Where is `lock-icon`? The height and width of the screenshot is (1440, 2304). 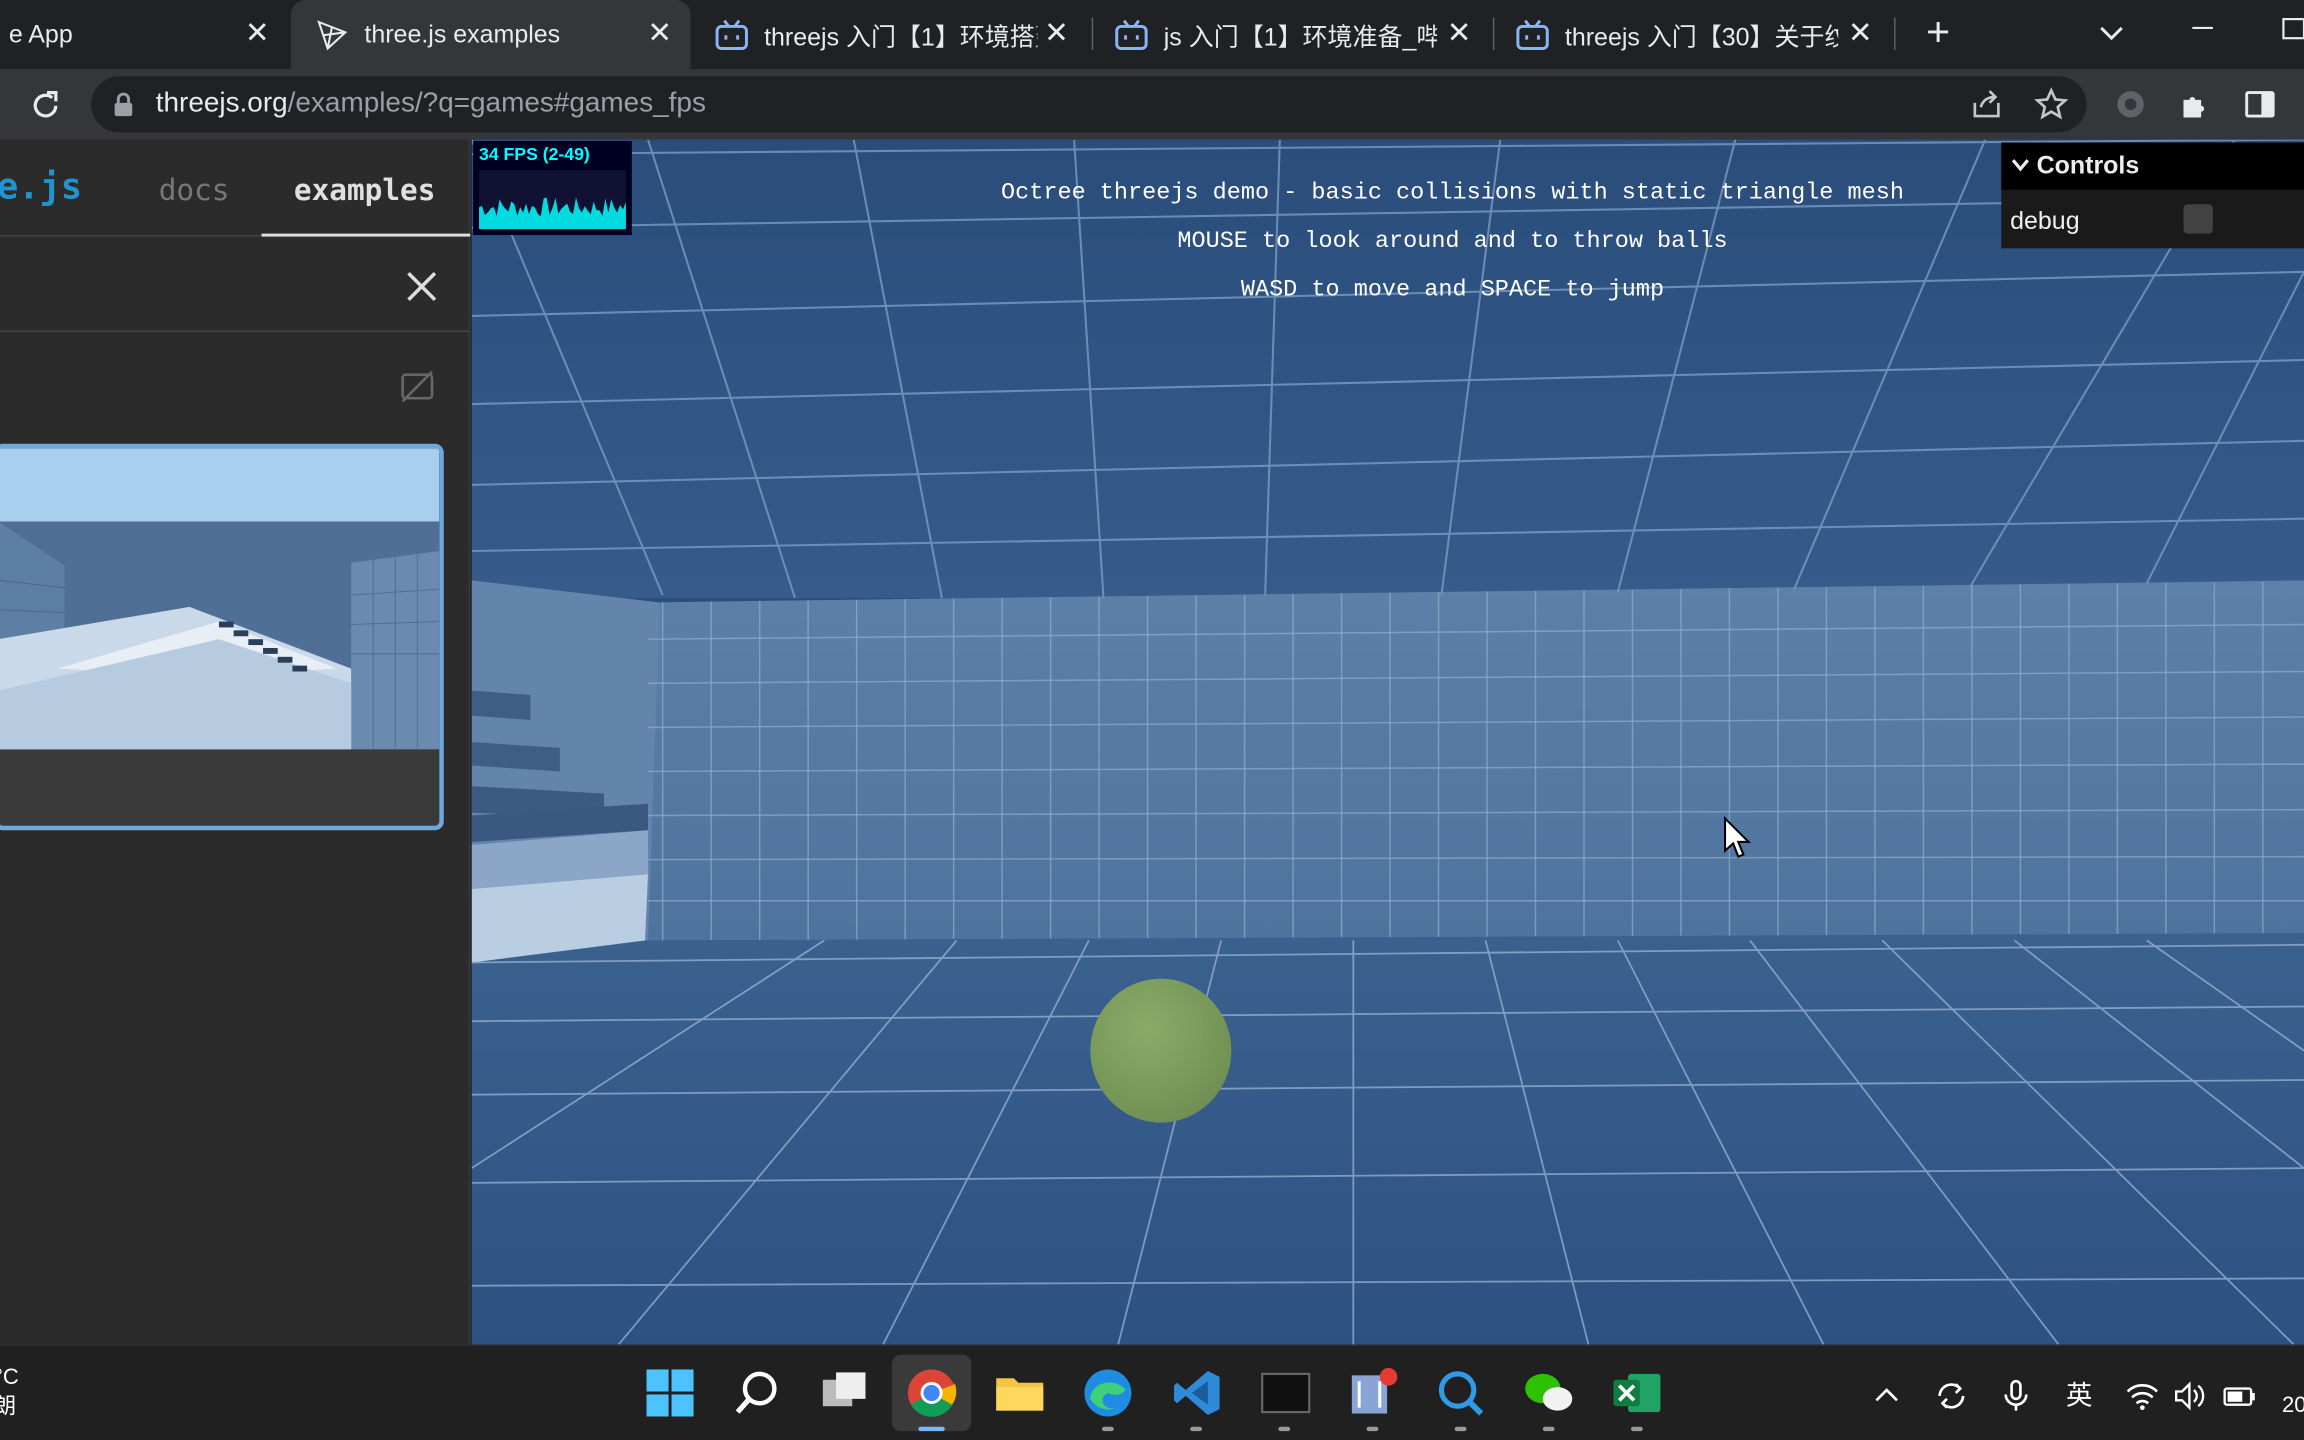 lock-icon is located at coordinates (124, 104).